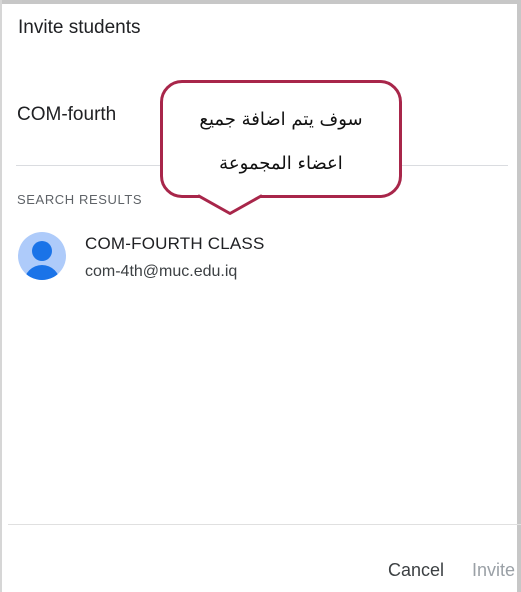  Describe the element at coordinates (161, 271) in the screenshot. I see `result-email: com-4th@muc.edu.iq` at that location.